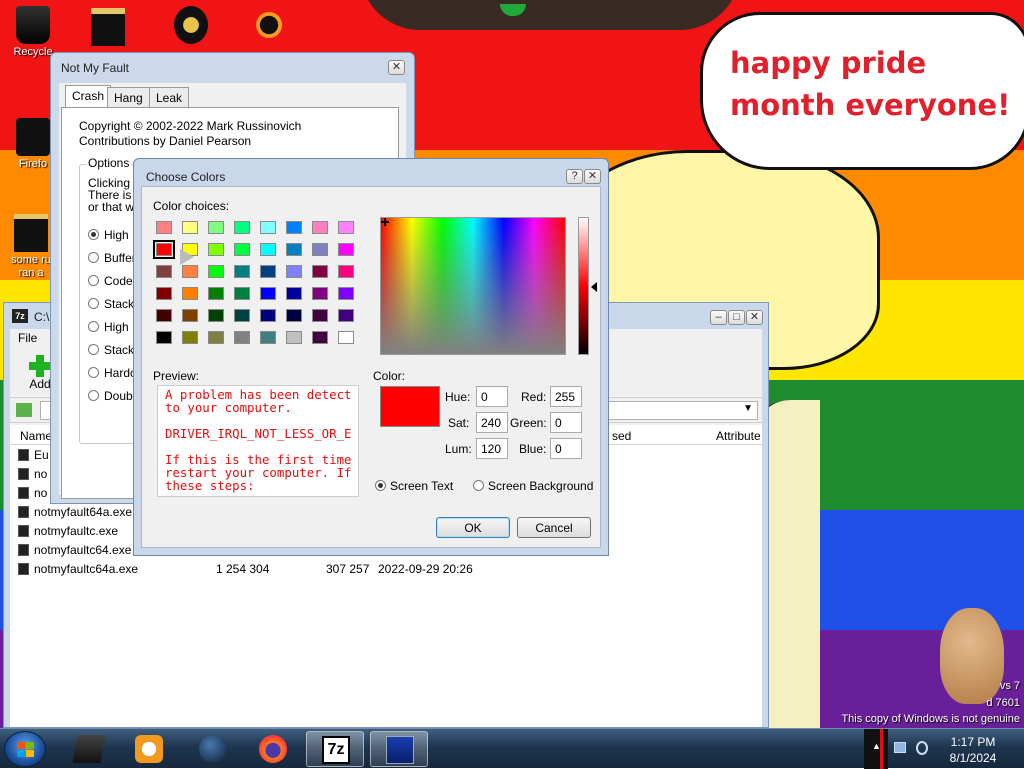 This screenshot has width=1024, height=769. What do you see at coordinates (191, 26) in the screenshot?
I see `desktop-icon-app` at bounding box center [191, 26].